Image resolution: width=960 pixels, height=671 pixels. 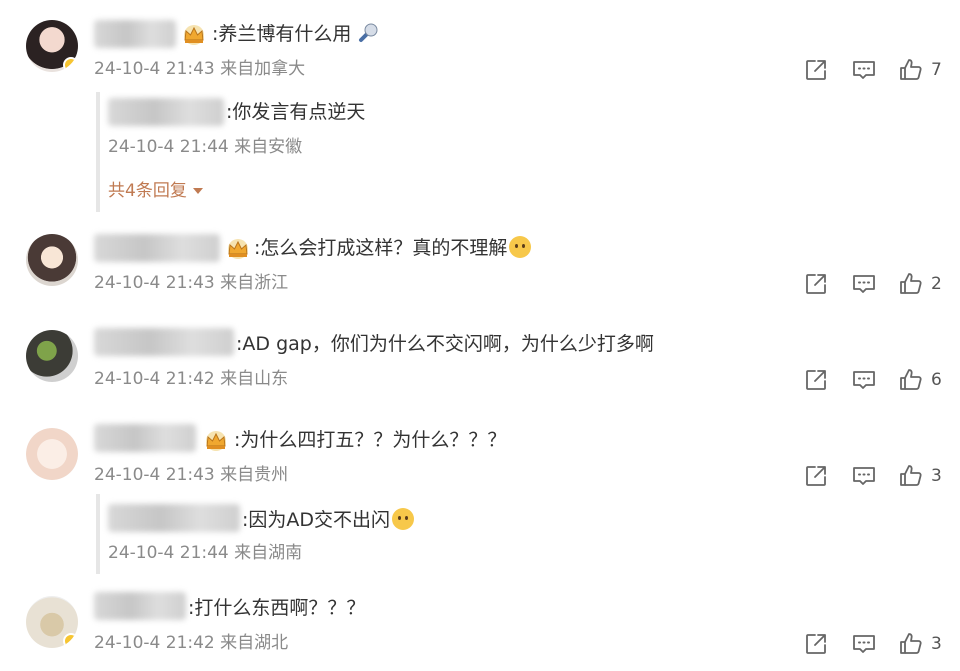 I want to click on comment-location: 来自山东, so click(x=254, y=379).